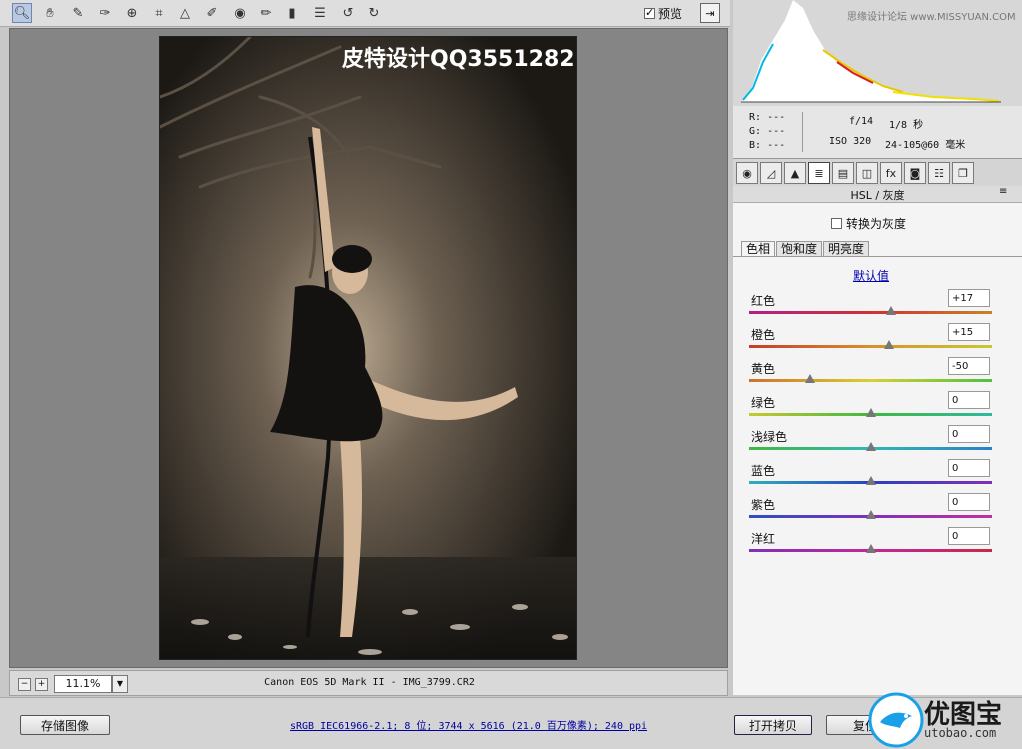 This screenshot has height=749, width=1022. I want to click on slider-label: 绿色, so click(763, 403).